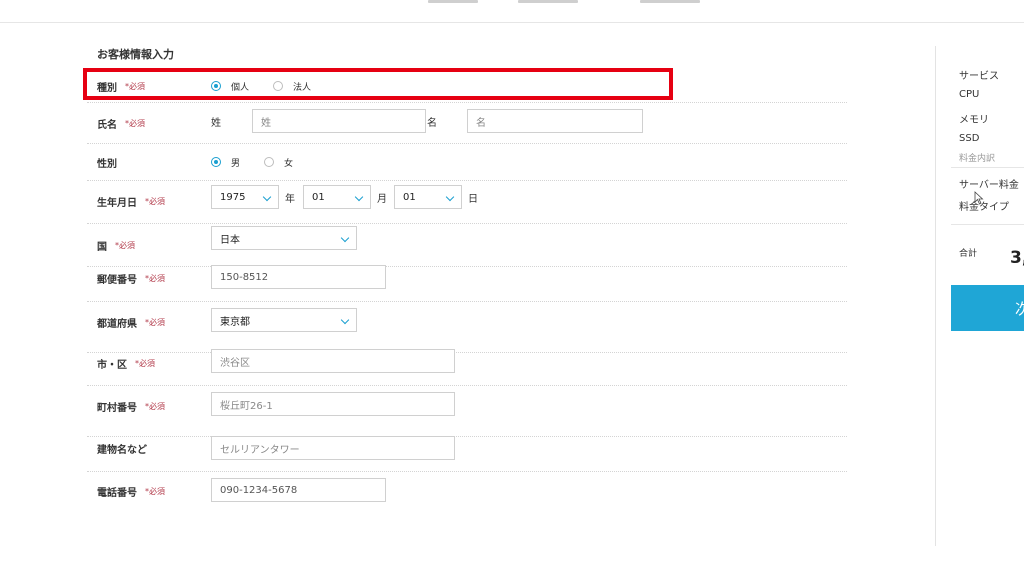 The image size is (1024, 576). What do you see at coordinates (467, 491) in the screenshot?
I see `row-phone: 電話番号 *必須 090-1234-5678` at bounding box center [467, 491].